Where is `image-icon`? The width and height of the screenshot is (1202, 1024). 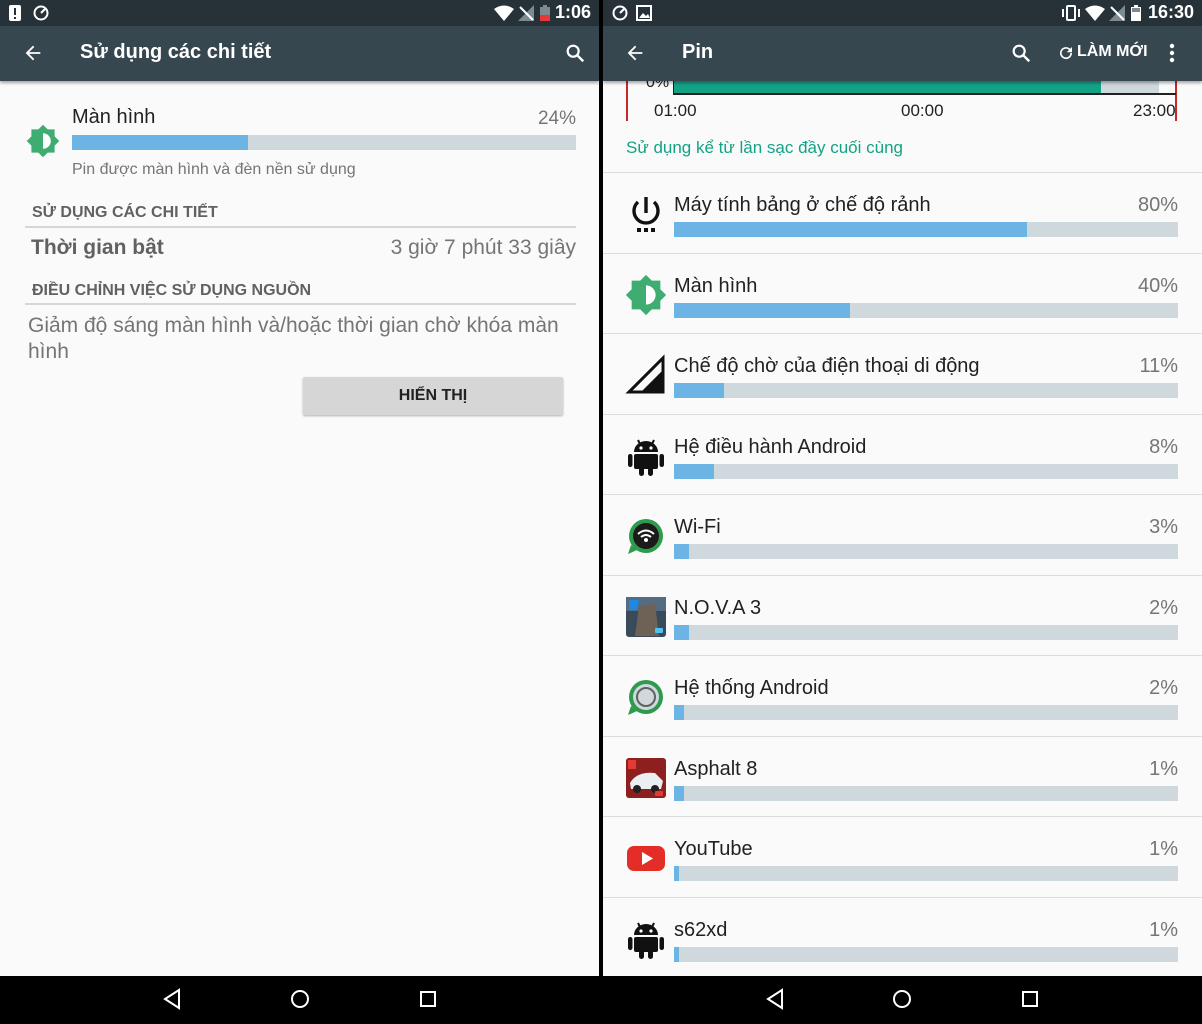 image-icon is located at coordinates (644, 13).